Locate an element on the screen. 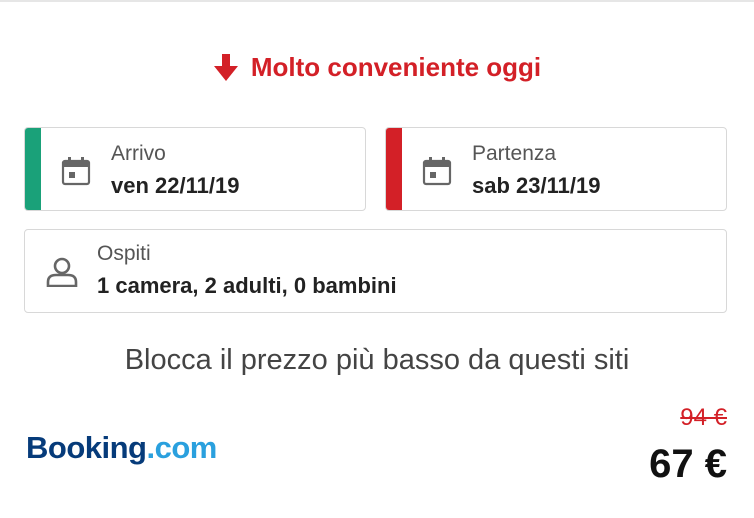 This screenshot has width=754, height=518. checkin-accent-bar is located at coordinates (33, 169).